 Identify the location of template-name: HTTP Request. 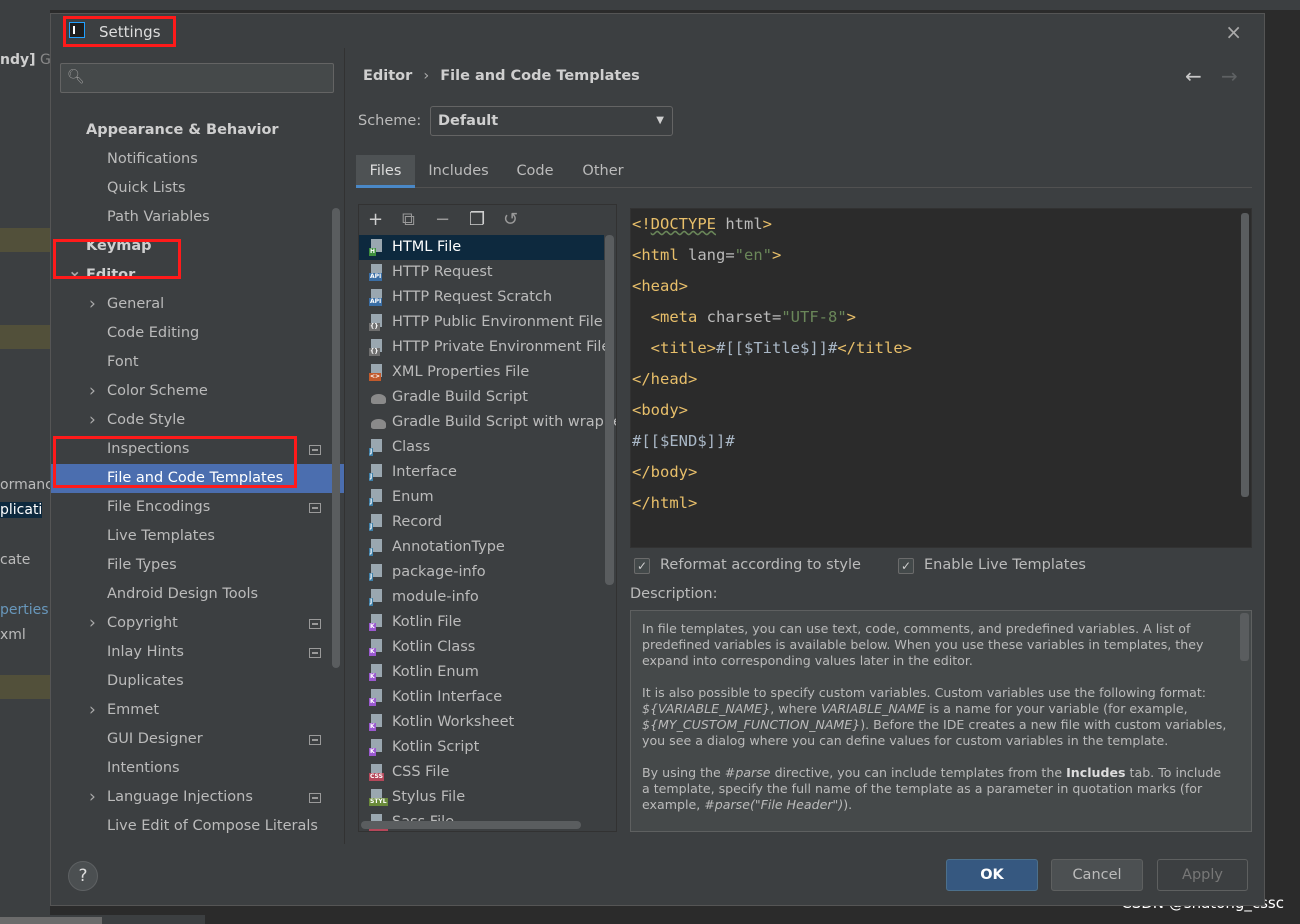
(442, 272).